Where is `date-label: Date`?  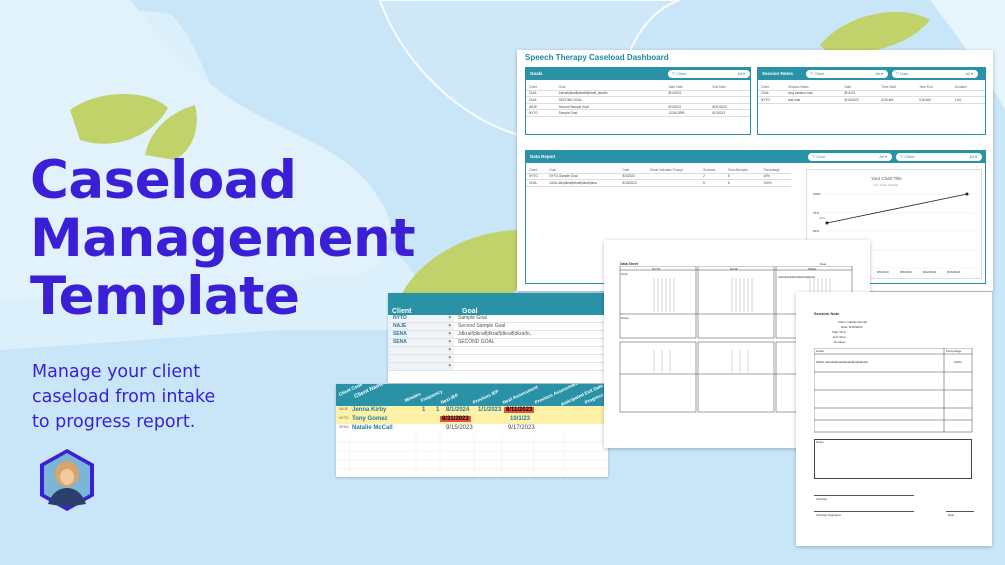
date-label: Date is located at coordinates (951, 515).